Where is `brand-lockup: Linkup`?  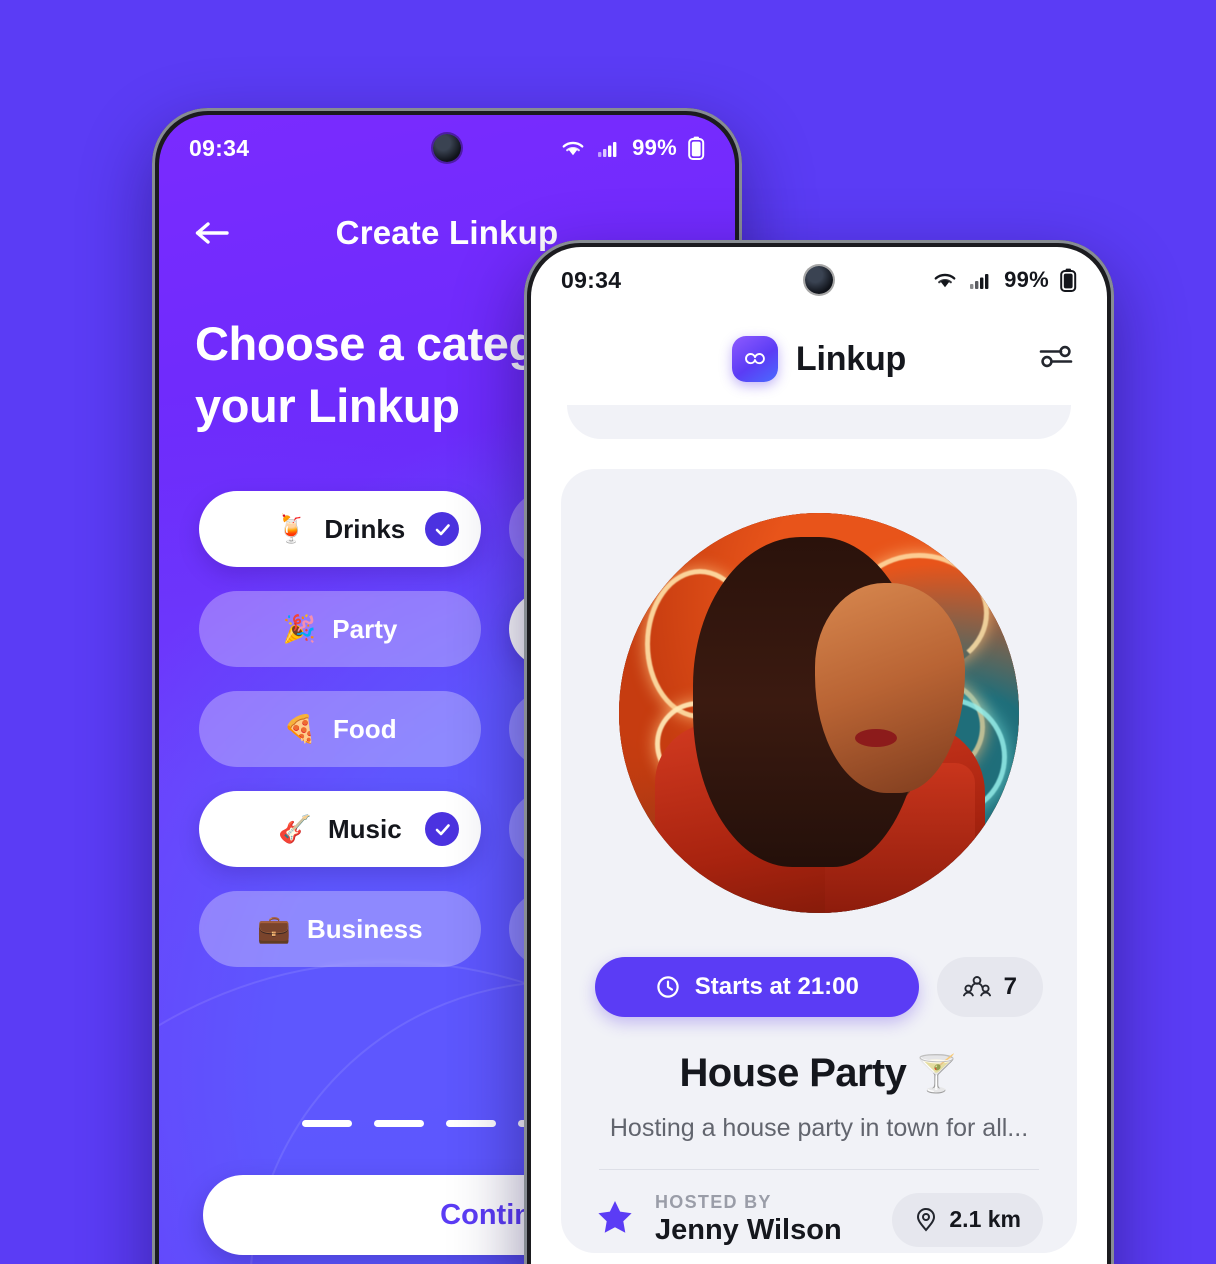 brand-lockup: Linkup is located at coordinates (819, 359).